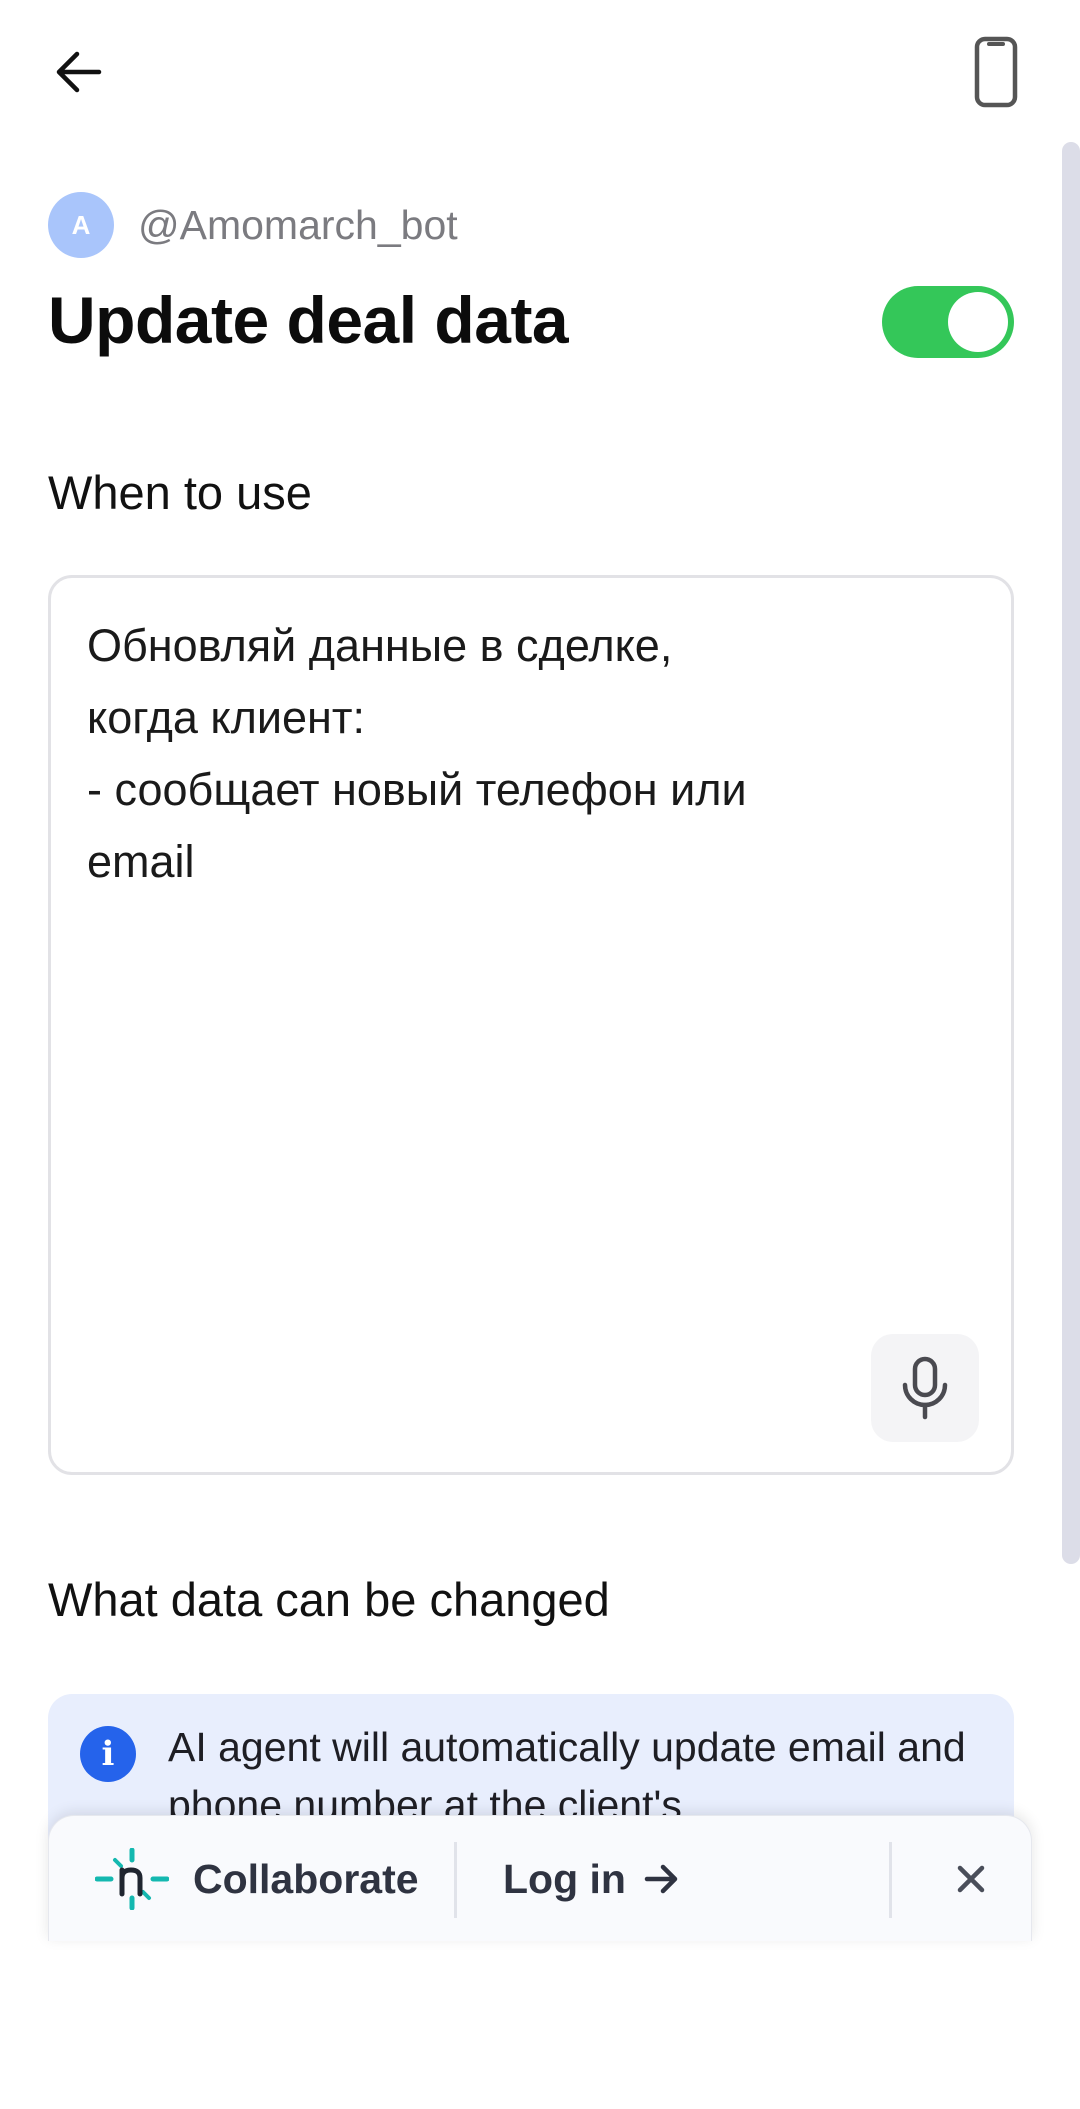  I want to click on voice-input-button, so click(925, 1388).